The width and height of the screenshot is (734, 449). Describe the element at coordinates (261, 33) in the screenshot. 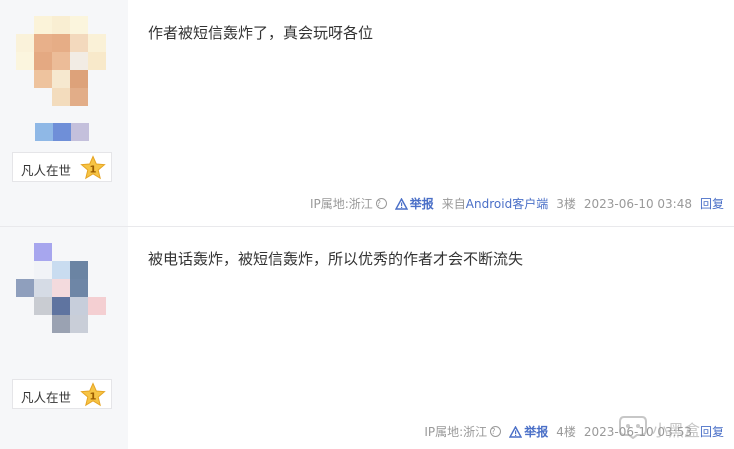

I see `post-content: 作者被短信轰炸了，真会玩呀各位` at that location.